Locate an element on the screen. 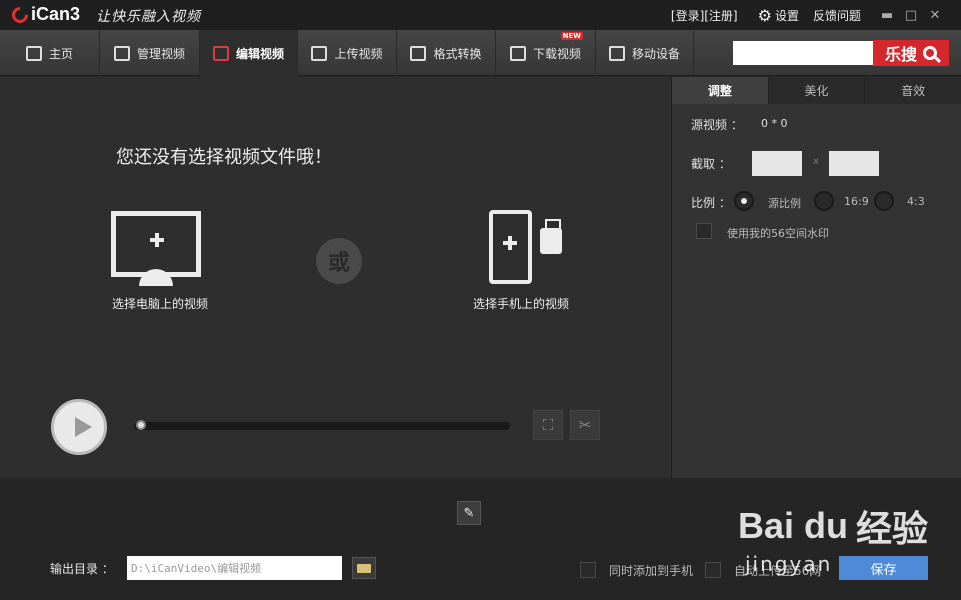 This screenshot has width=961, height=600. app-logo: iCan3 is located at coordinates (44, 14).